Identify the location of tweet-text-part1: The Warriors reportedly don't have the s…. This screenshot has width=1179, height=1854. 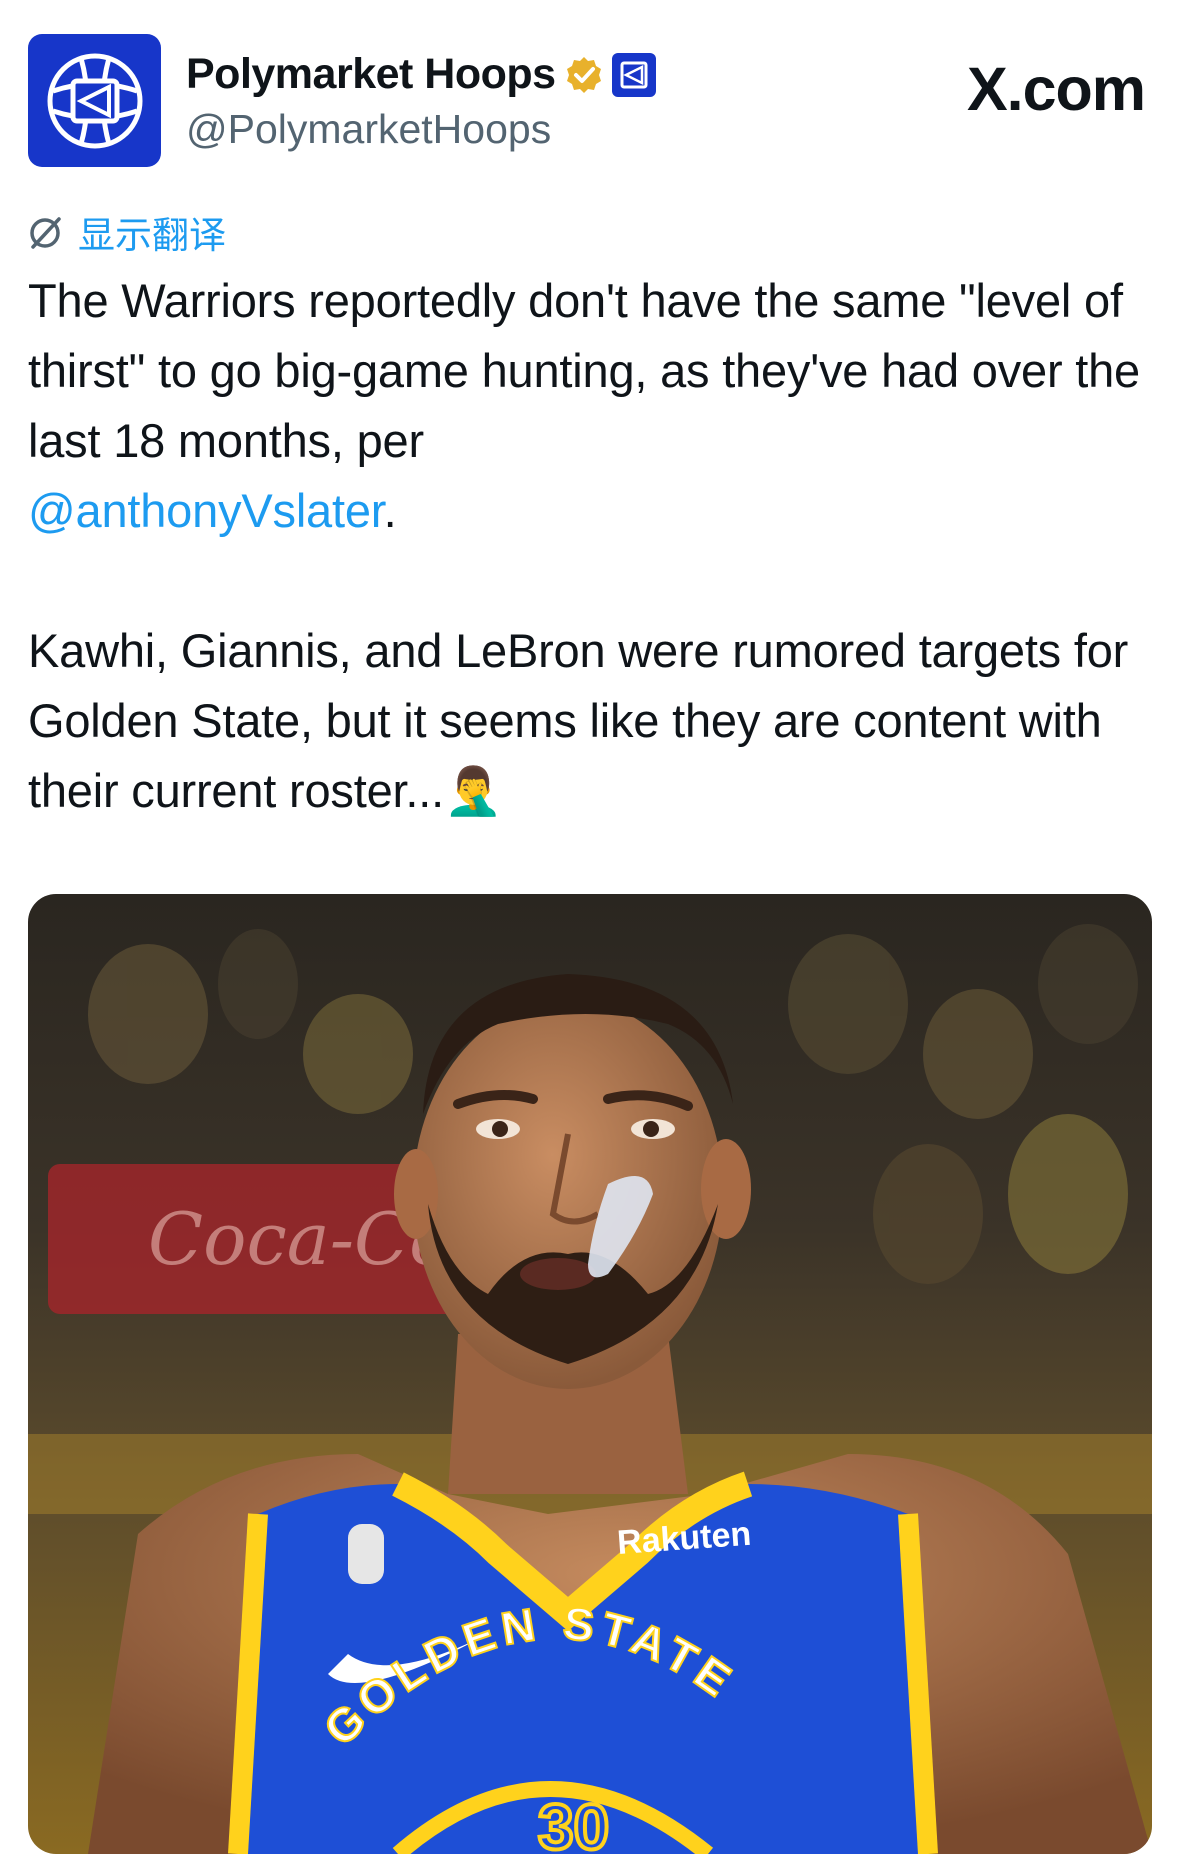
(584, 370).